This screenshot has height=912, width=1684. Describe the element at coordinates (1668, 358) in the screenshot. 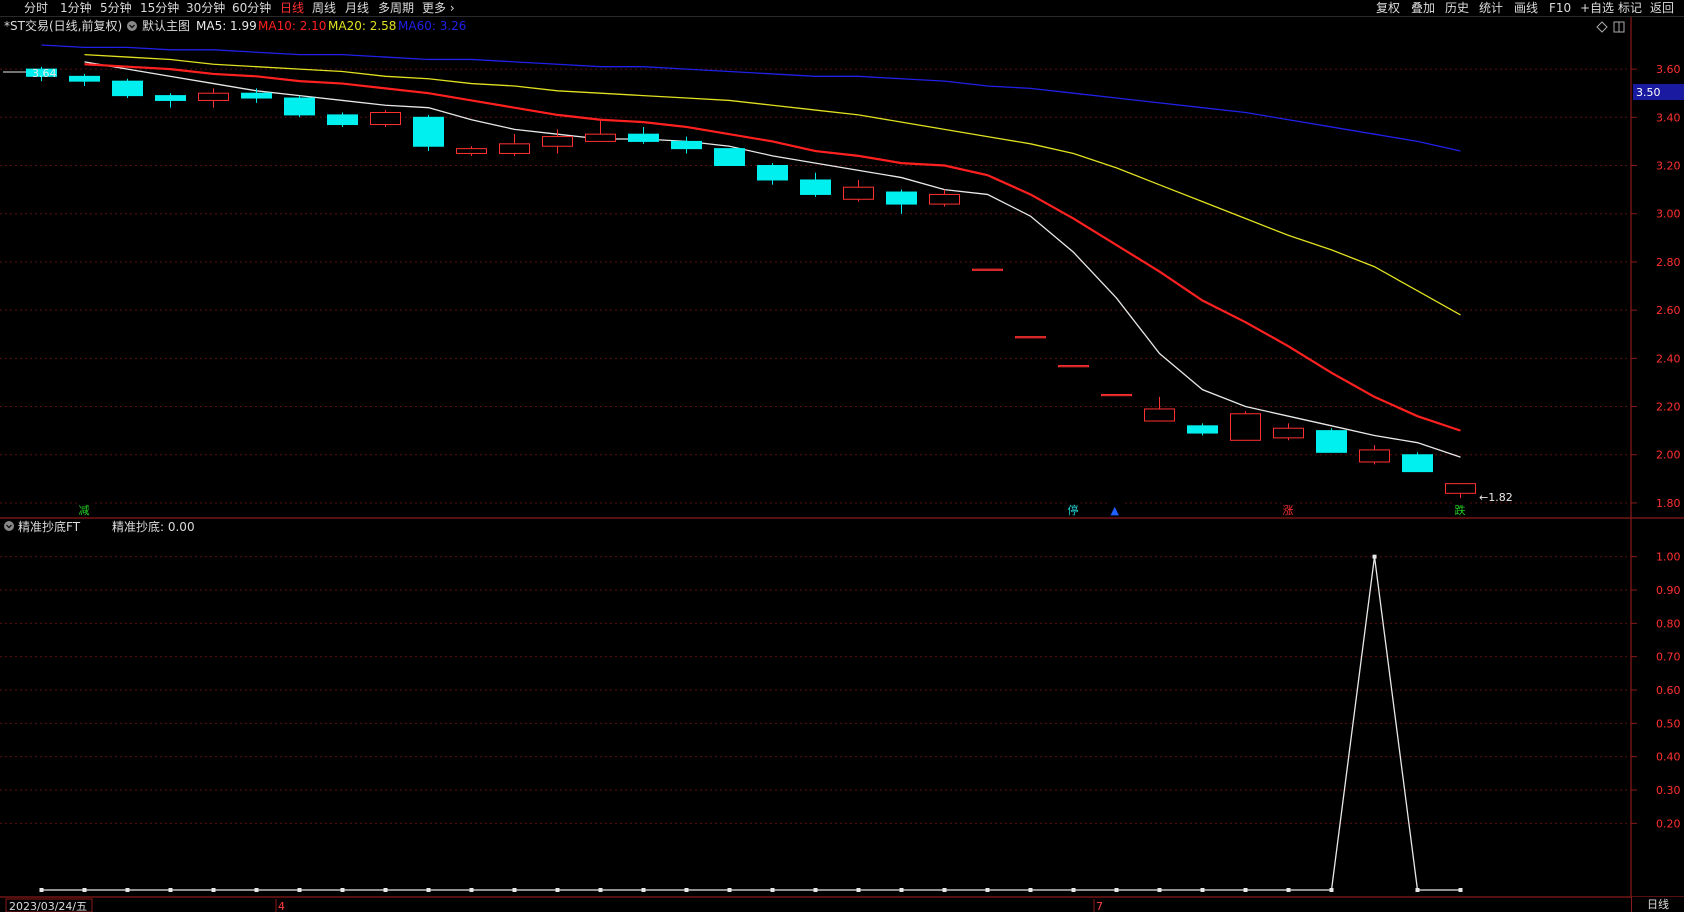

I see `price-tick-label: 2.40` at that location.